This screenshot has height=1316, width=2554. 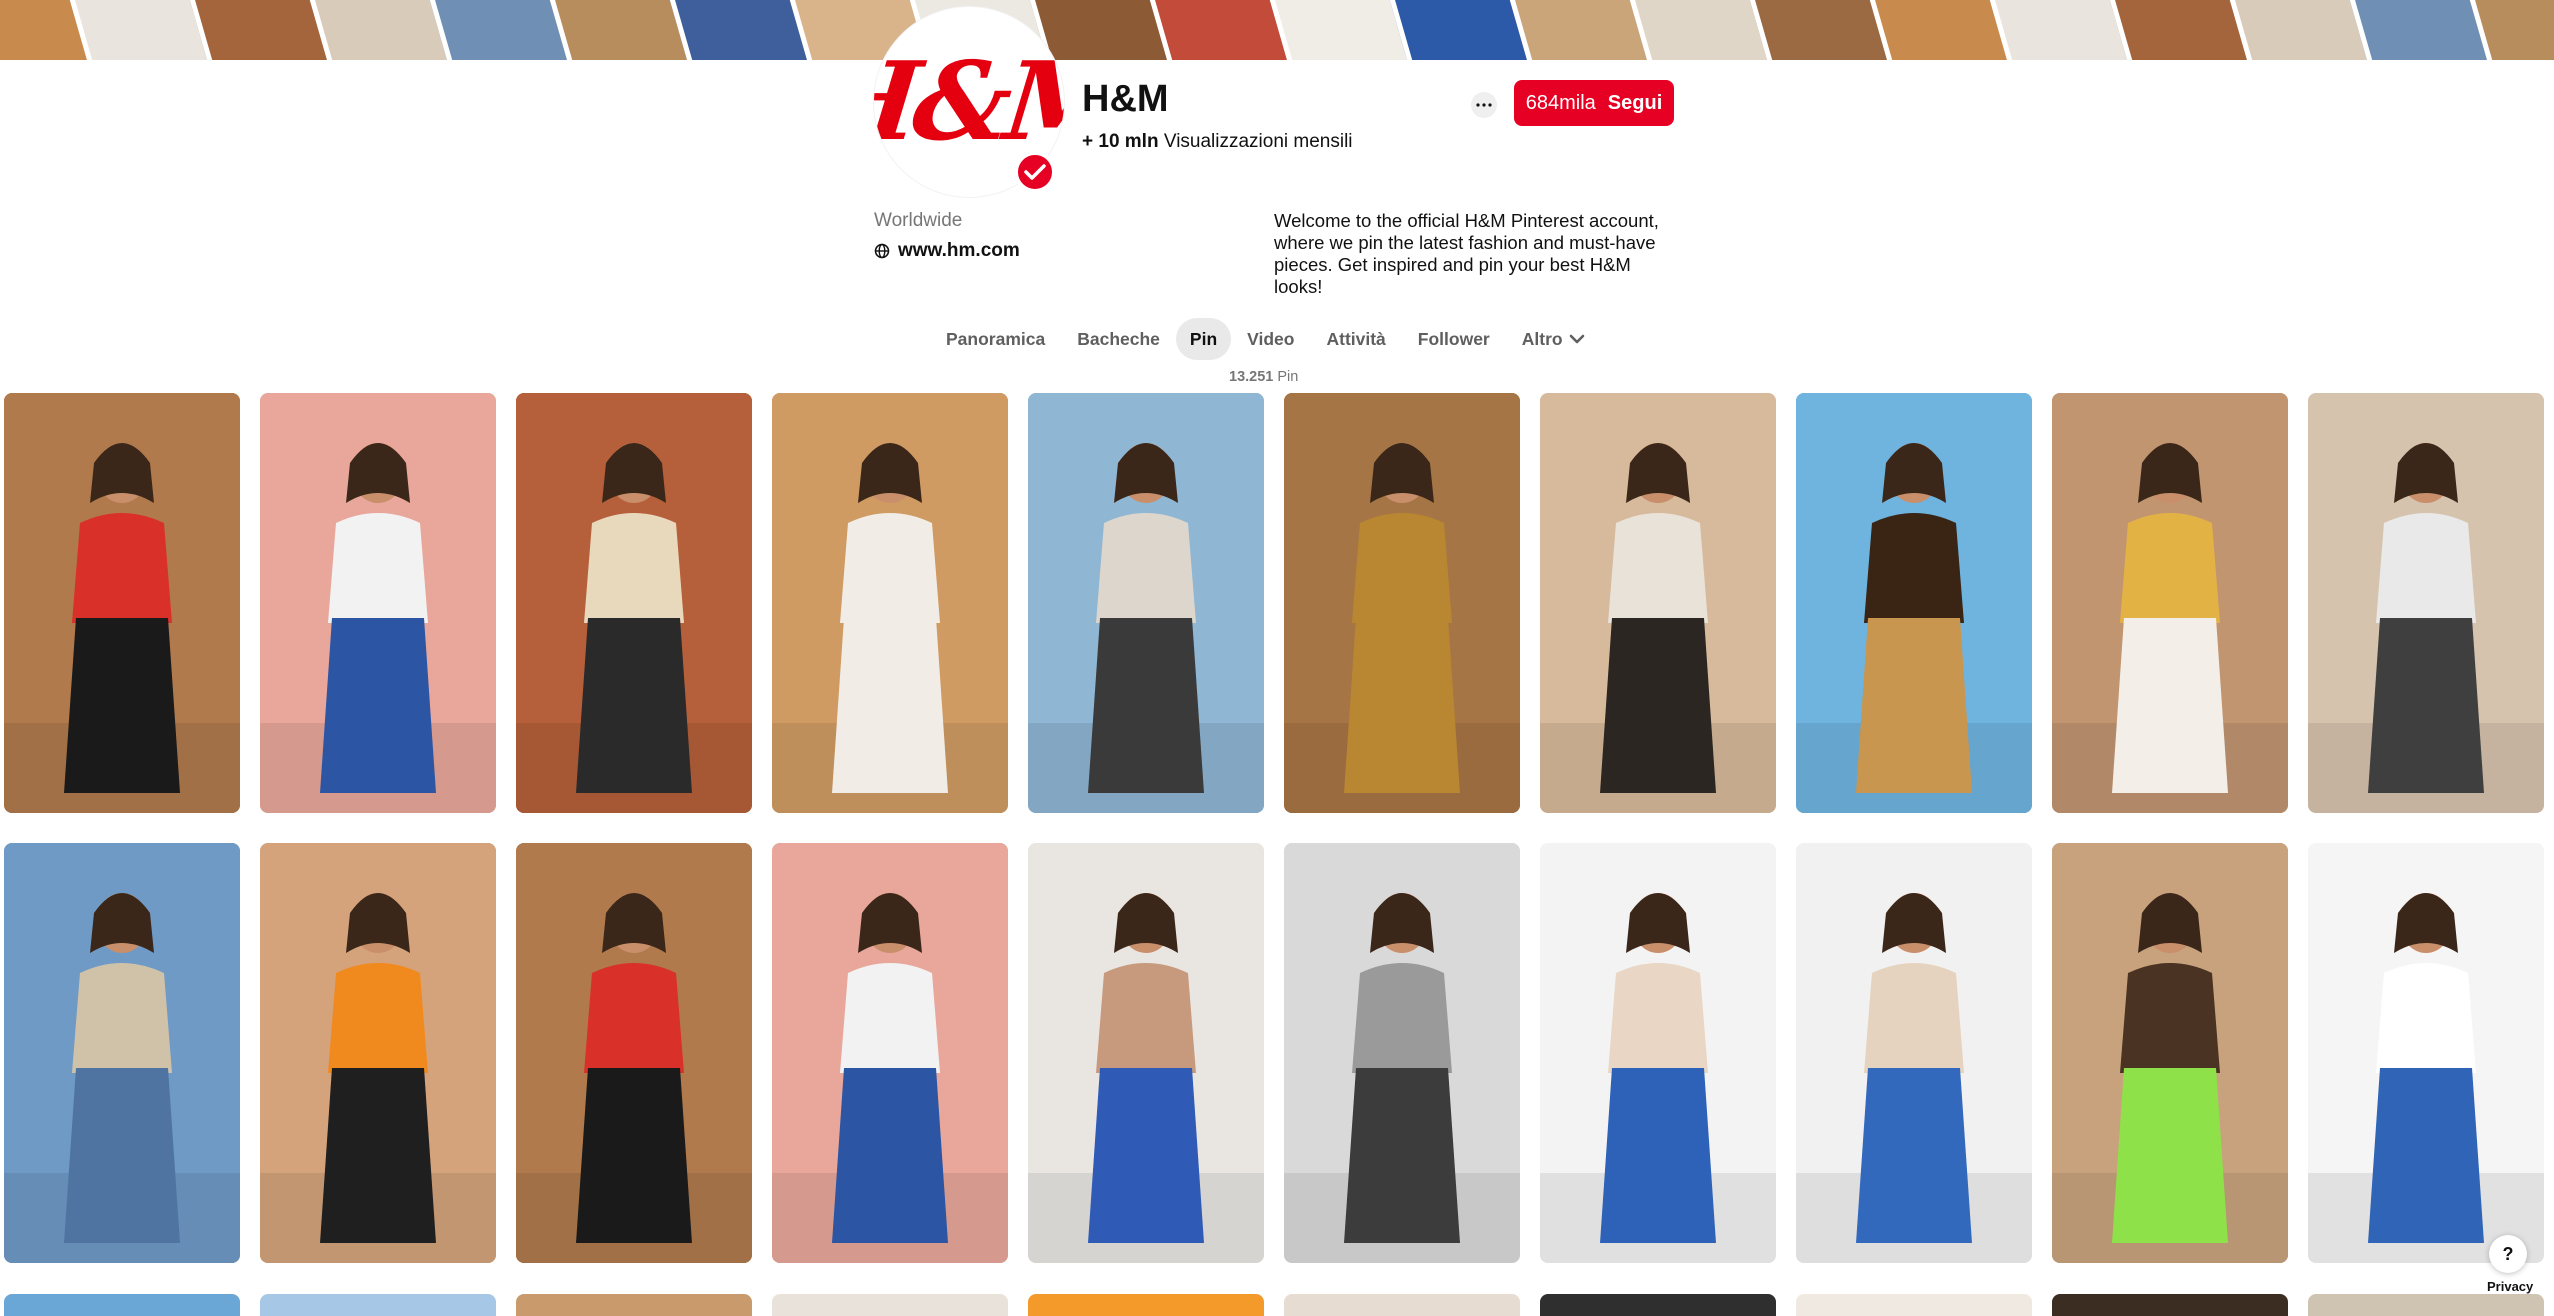 What do you see at coordinates (1355, 339) in the screenshot?
I see `tab-attivita: Attività` at bounding box center [1355, 339].